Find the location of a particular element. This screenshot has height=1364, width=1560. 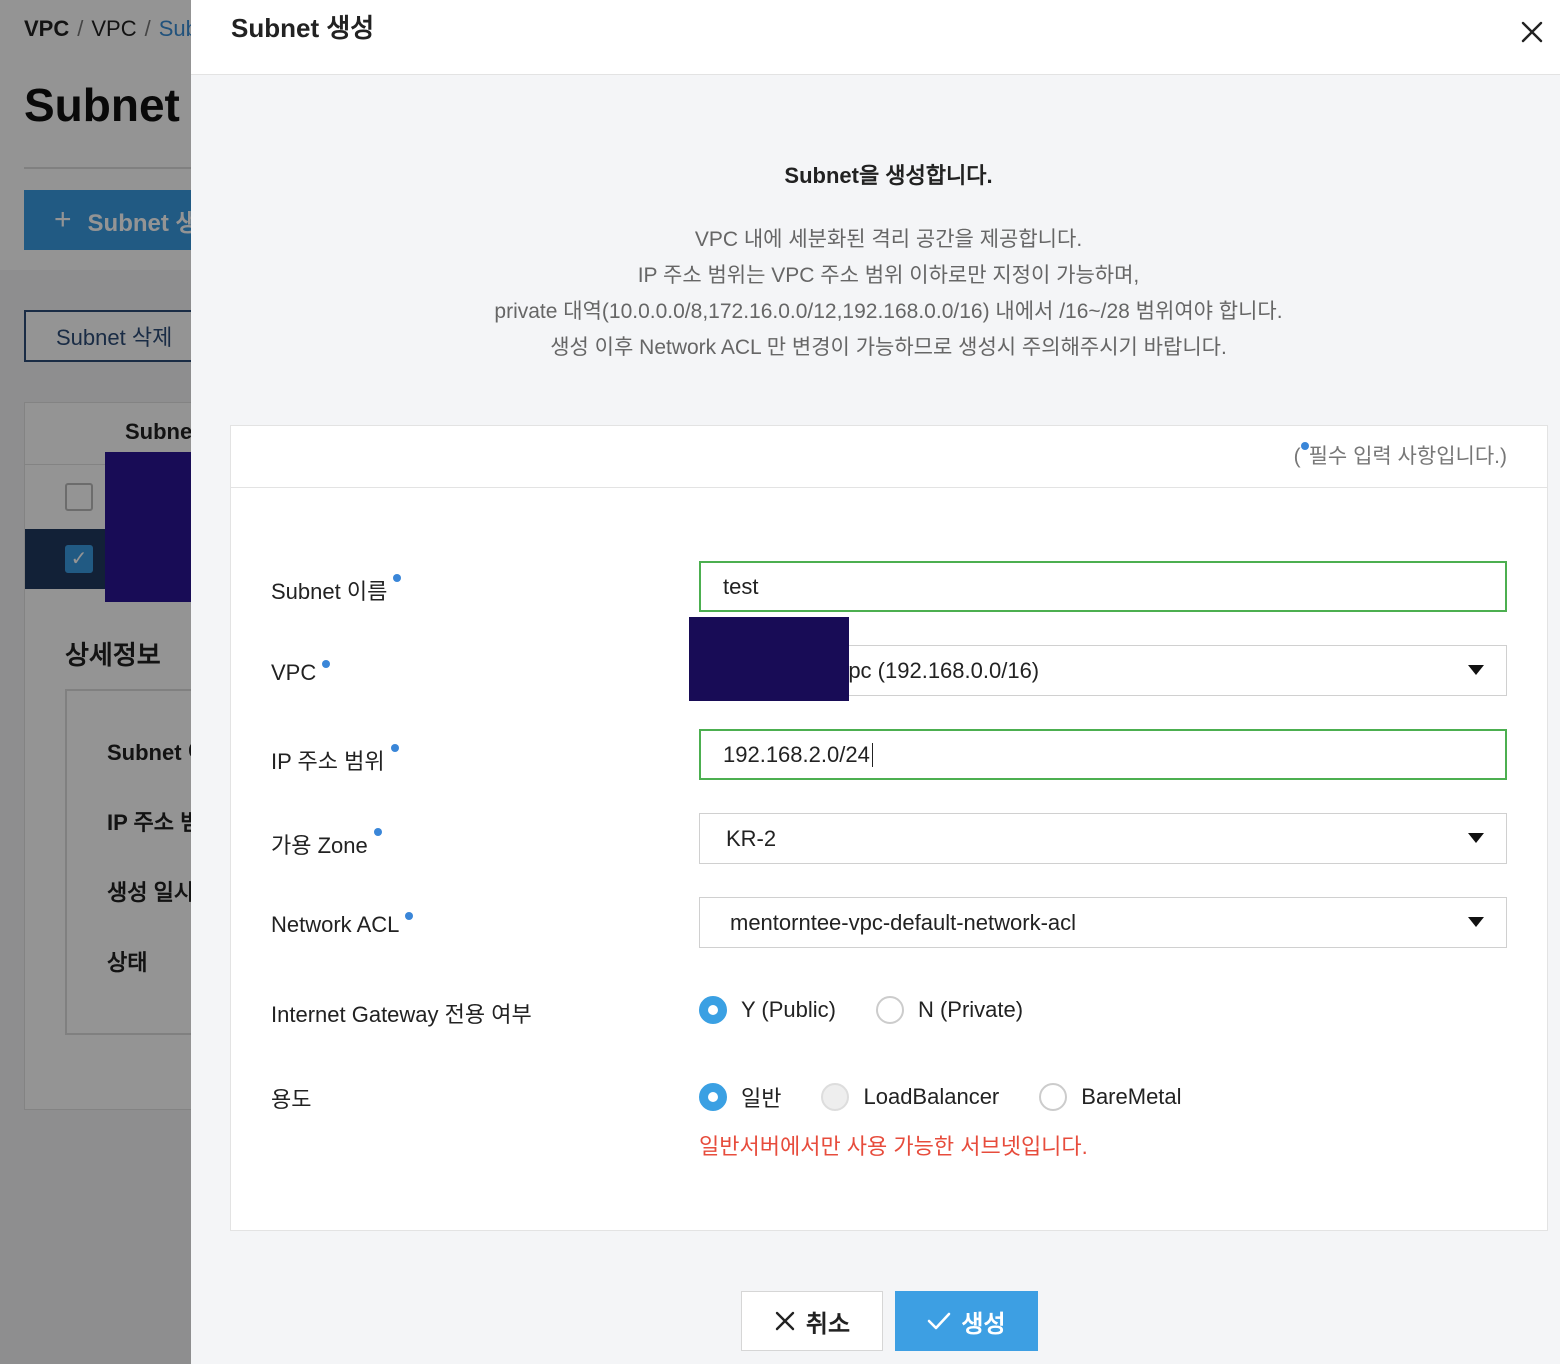

zone-select-value: KR-2 is located at coordinates (751, 838).